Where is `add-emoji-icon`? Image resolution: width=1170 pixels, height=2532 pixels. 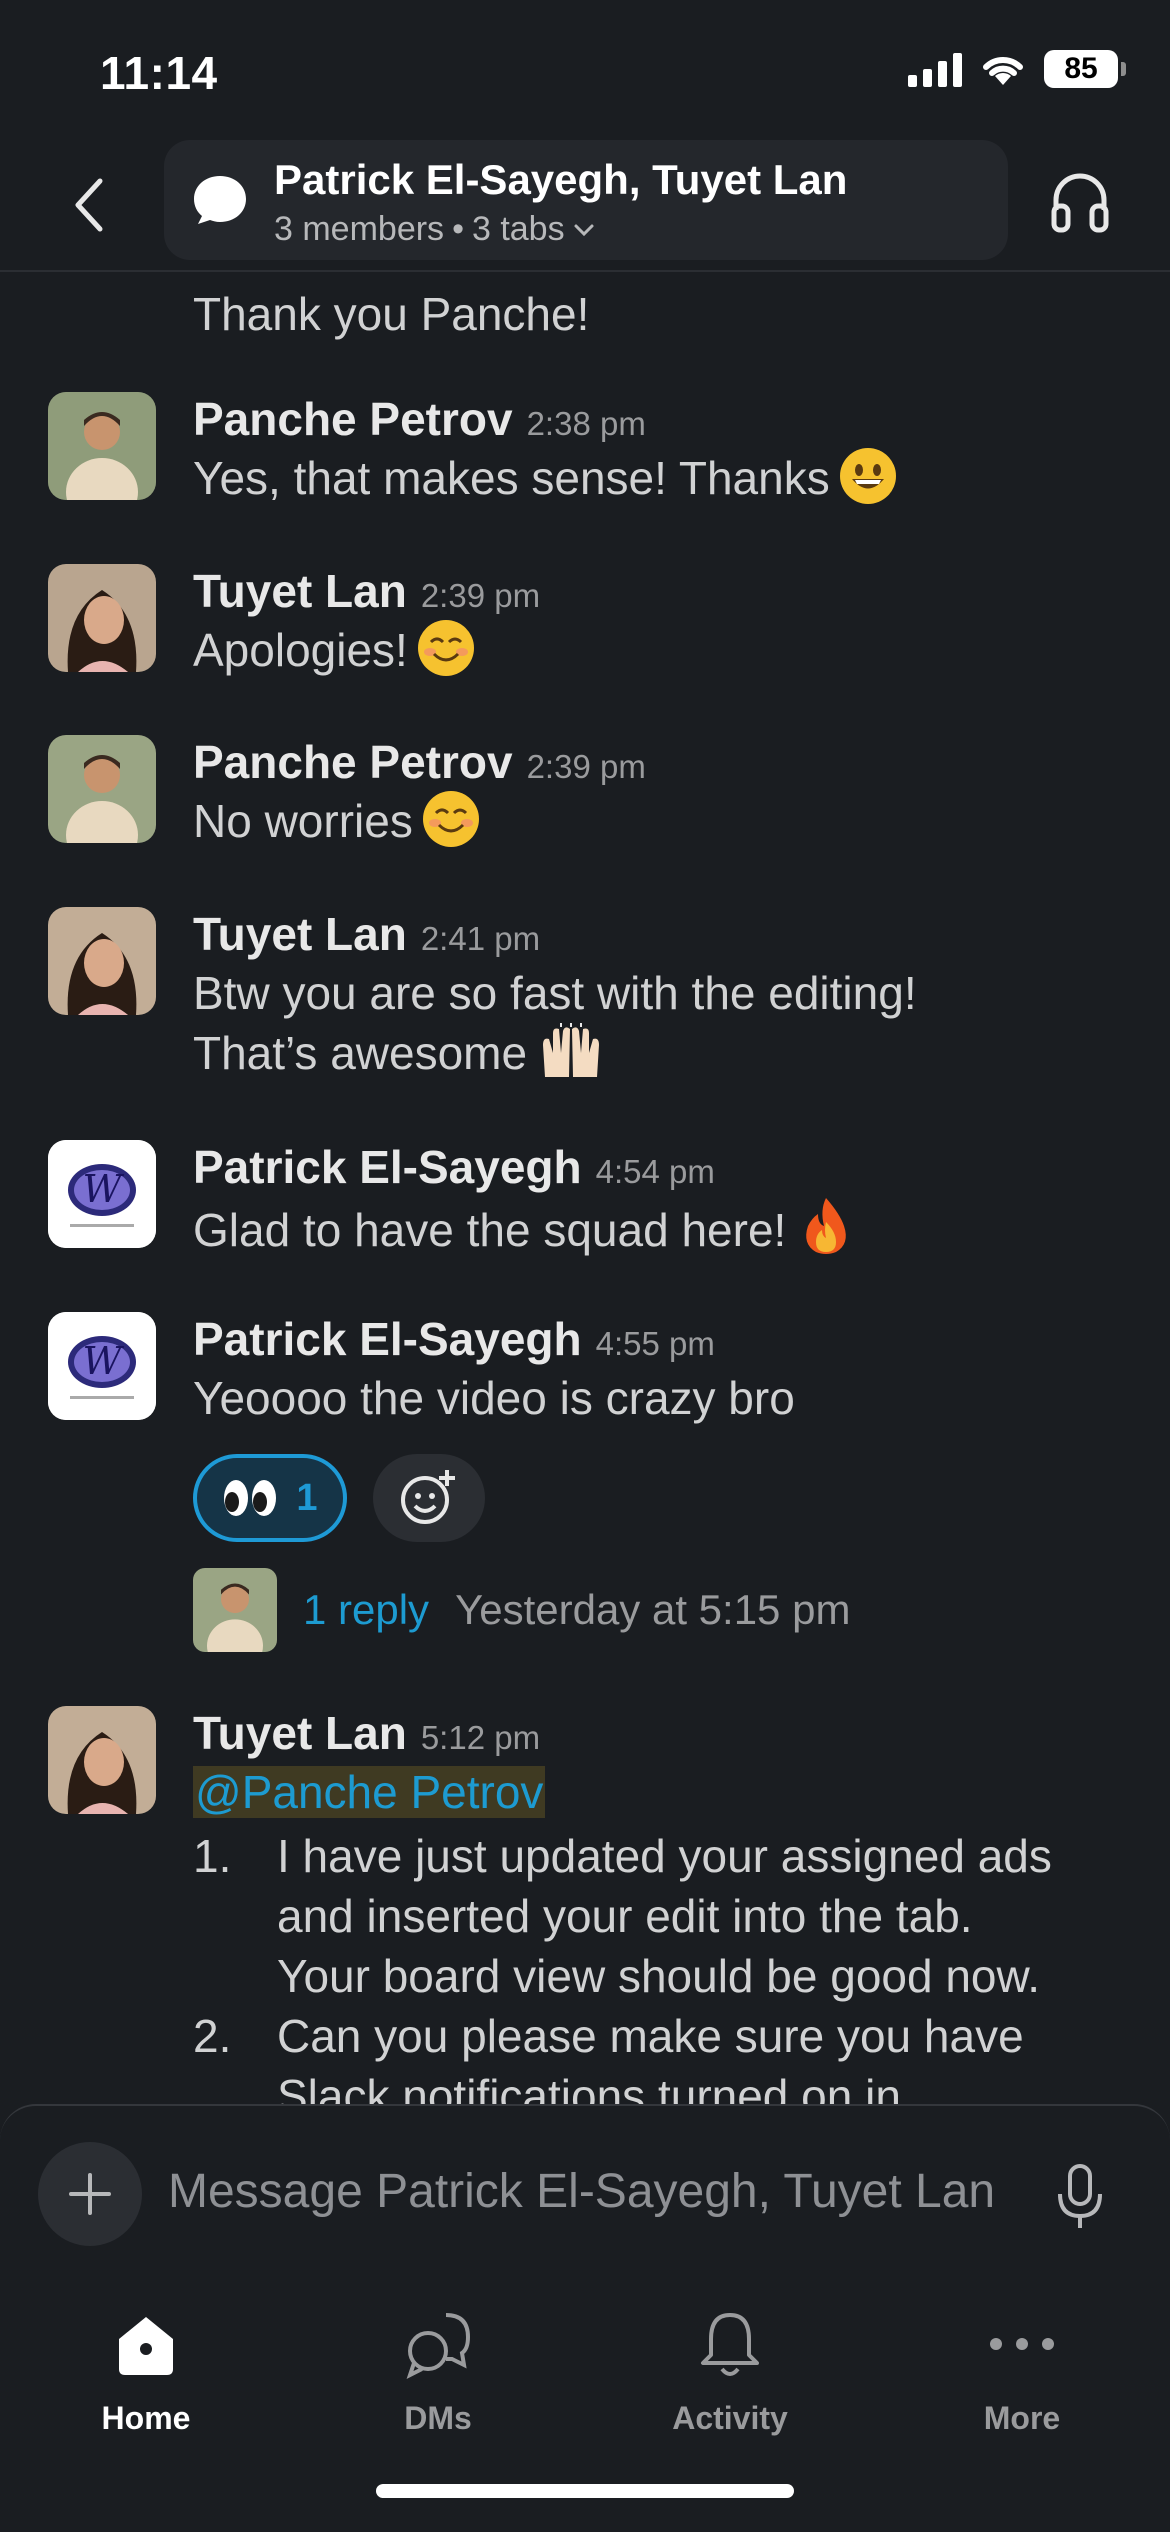
add-emoji-icon is located at coordinates (428, 1497).